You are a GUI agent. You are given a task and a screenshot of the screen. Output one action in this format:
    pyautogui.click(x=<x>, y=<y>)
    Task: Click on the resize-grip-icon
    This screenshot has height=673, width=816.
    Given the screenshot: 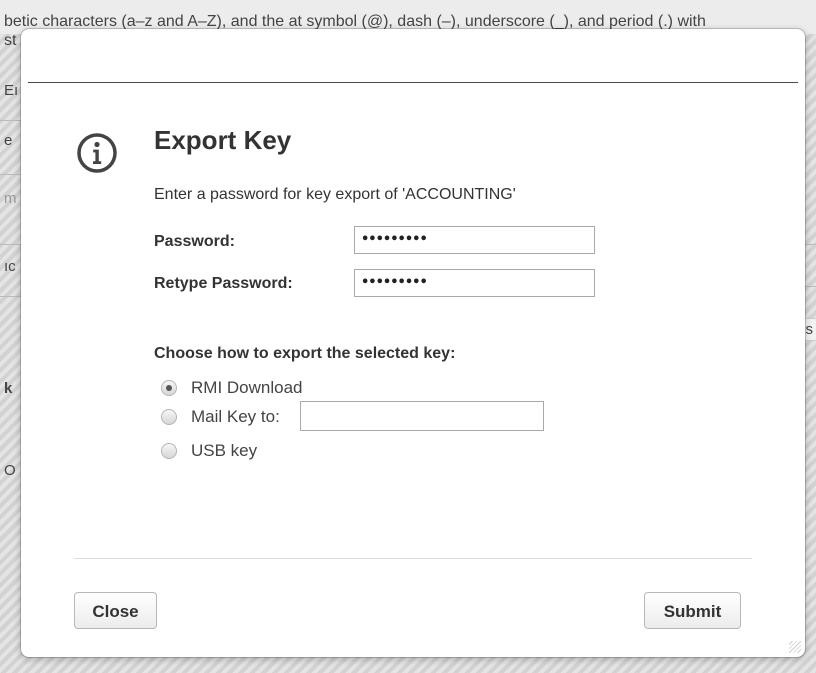 What is the action you would take?
    pyautogui.click(x=795, y=647)
    